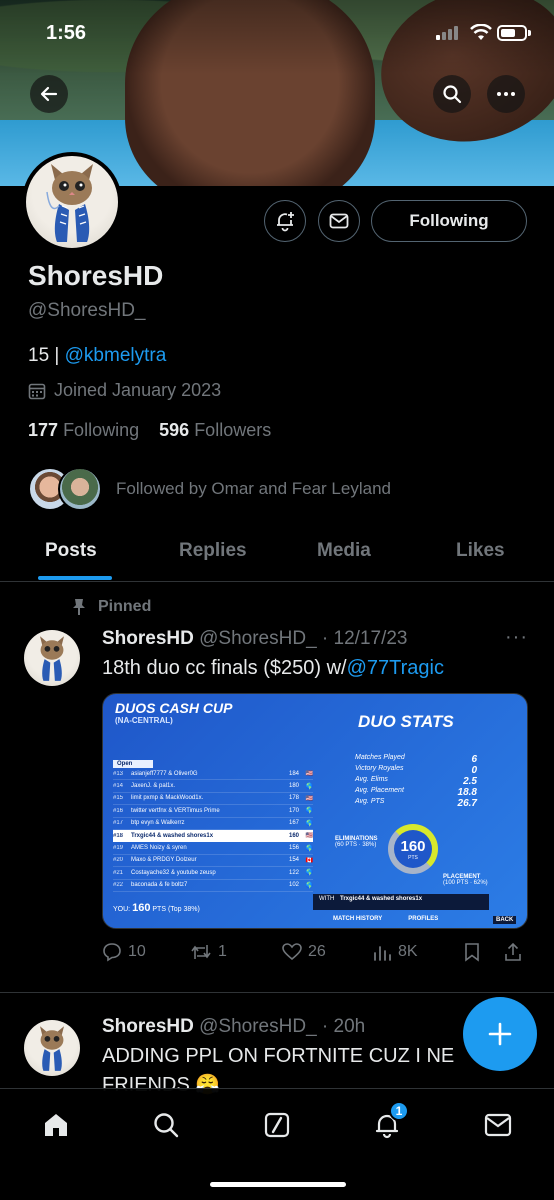  I want to click on back-button, so click(49, 94).